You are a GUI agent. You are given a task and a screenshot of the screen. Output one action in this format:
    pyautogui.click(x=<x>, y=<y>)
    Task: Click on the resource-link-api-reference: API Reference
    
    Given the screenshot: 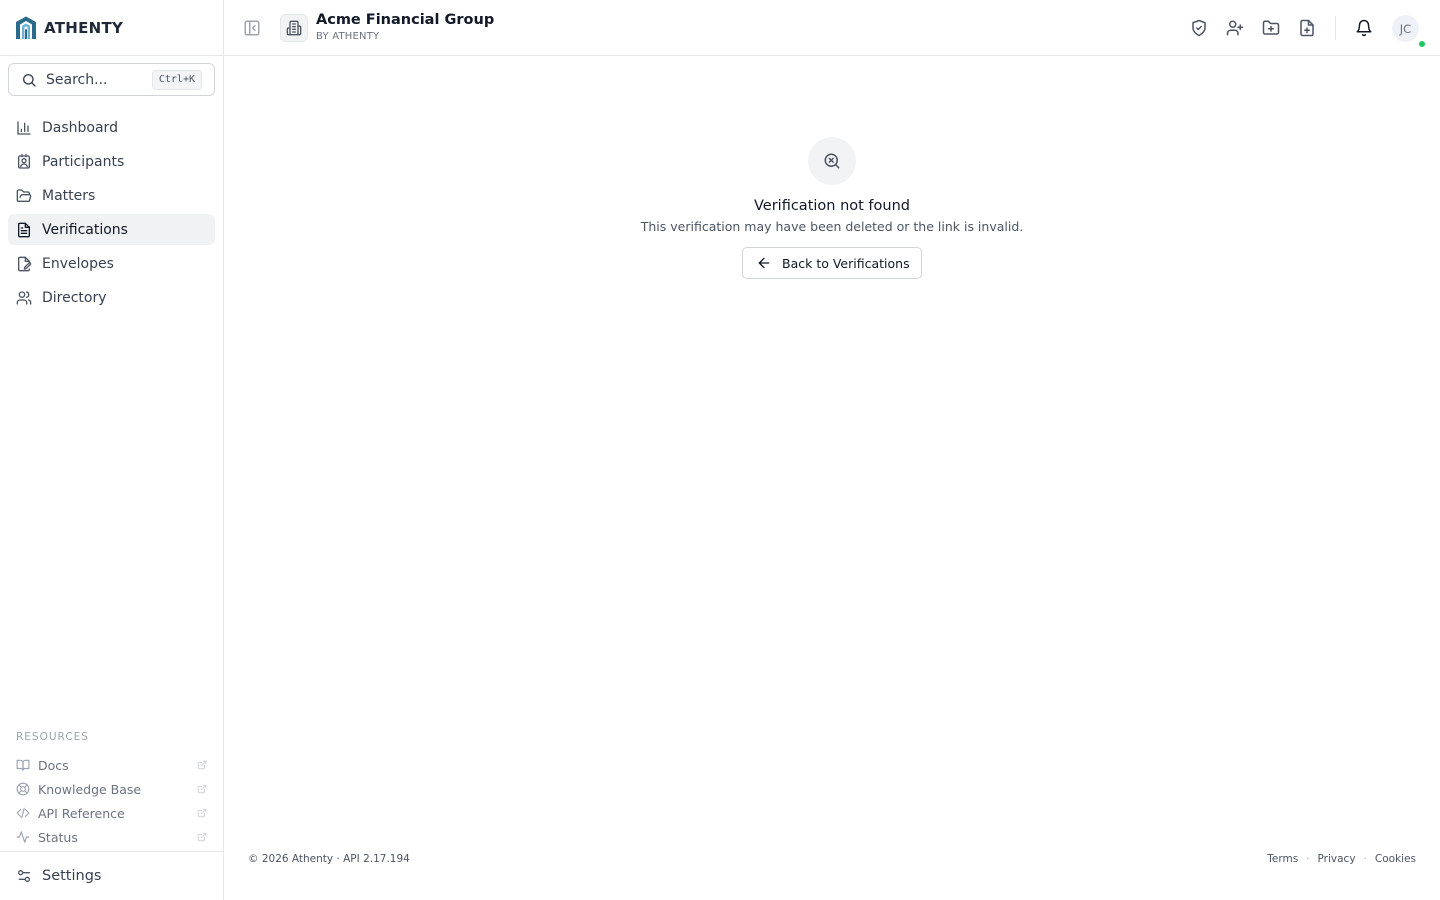 What is the action you would take?
    pyautogui.click(x=111, y=813)
    